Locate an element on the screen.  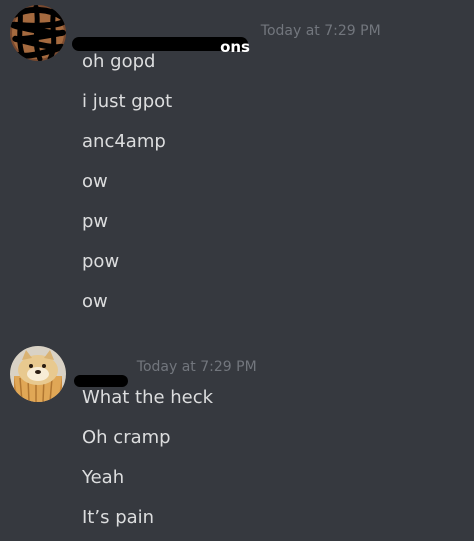
message-header: Today at 7:29 PM is located at coordinates (165, 370).